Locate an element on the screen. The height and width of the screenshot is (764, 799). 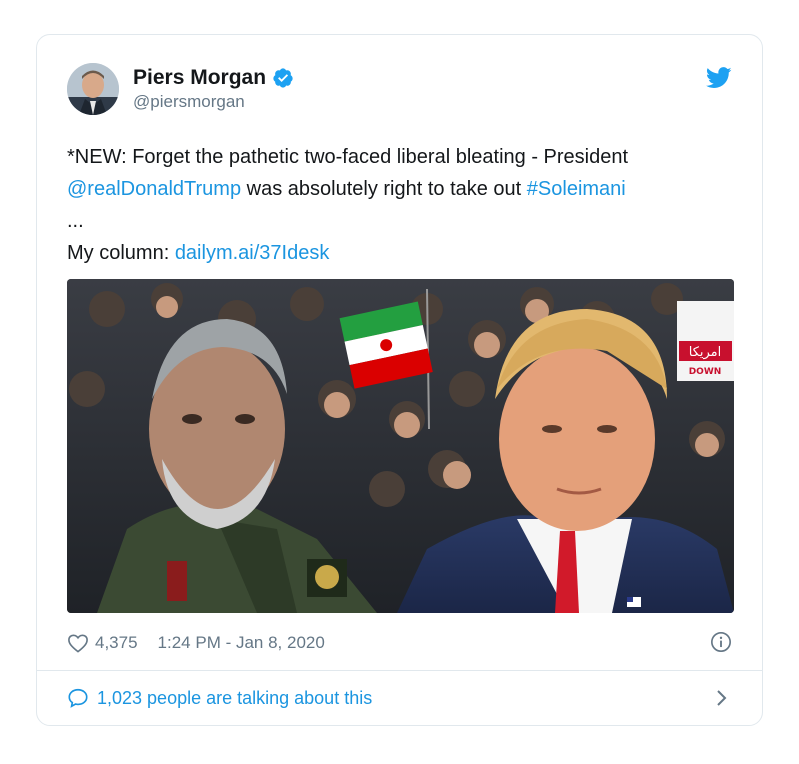
chevron-right-icon is located at coordinates (722, 698).